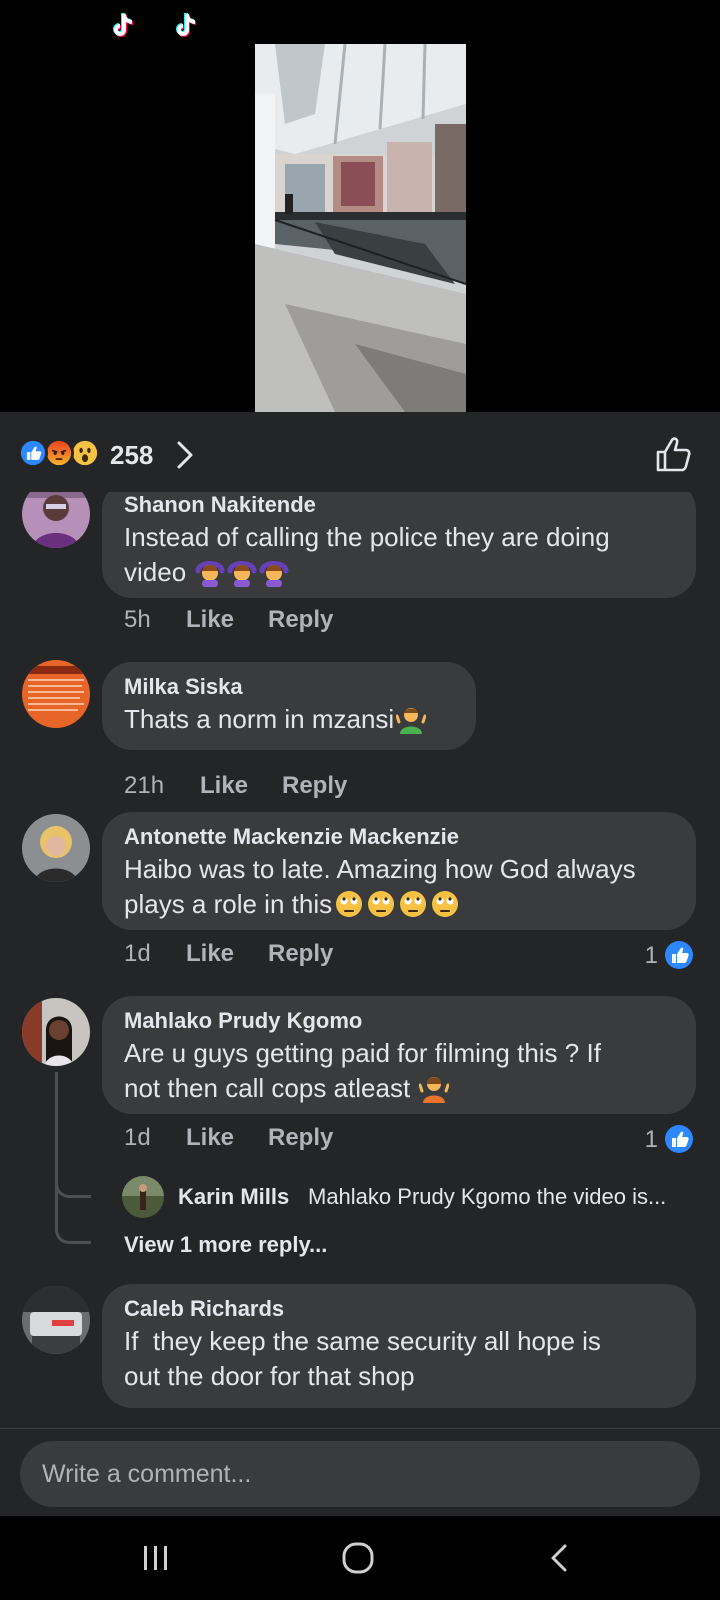 The height and width of the screenshot is (1600, 720). What do you see at coordinates (267, 1088) in the screenshot?
I see `comment-text-line: not then call cops atleast` at bounding box center [267, 1088].